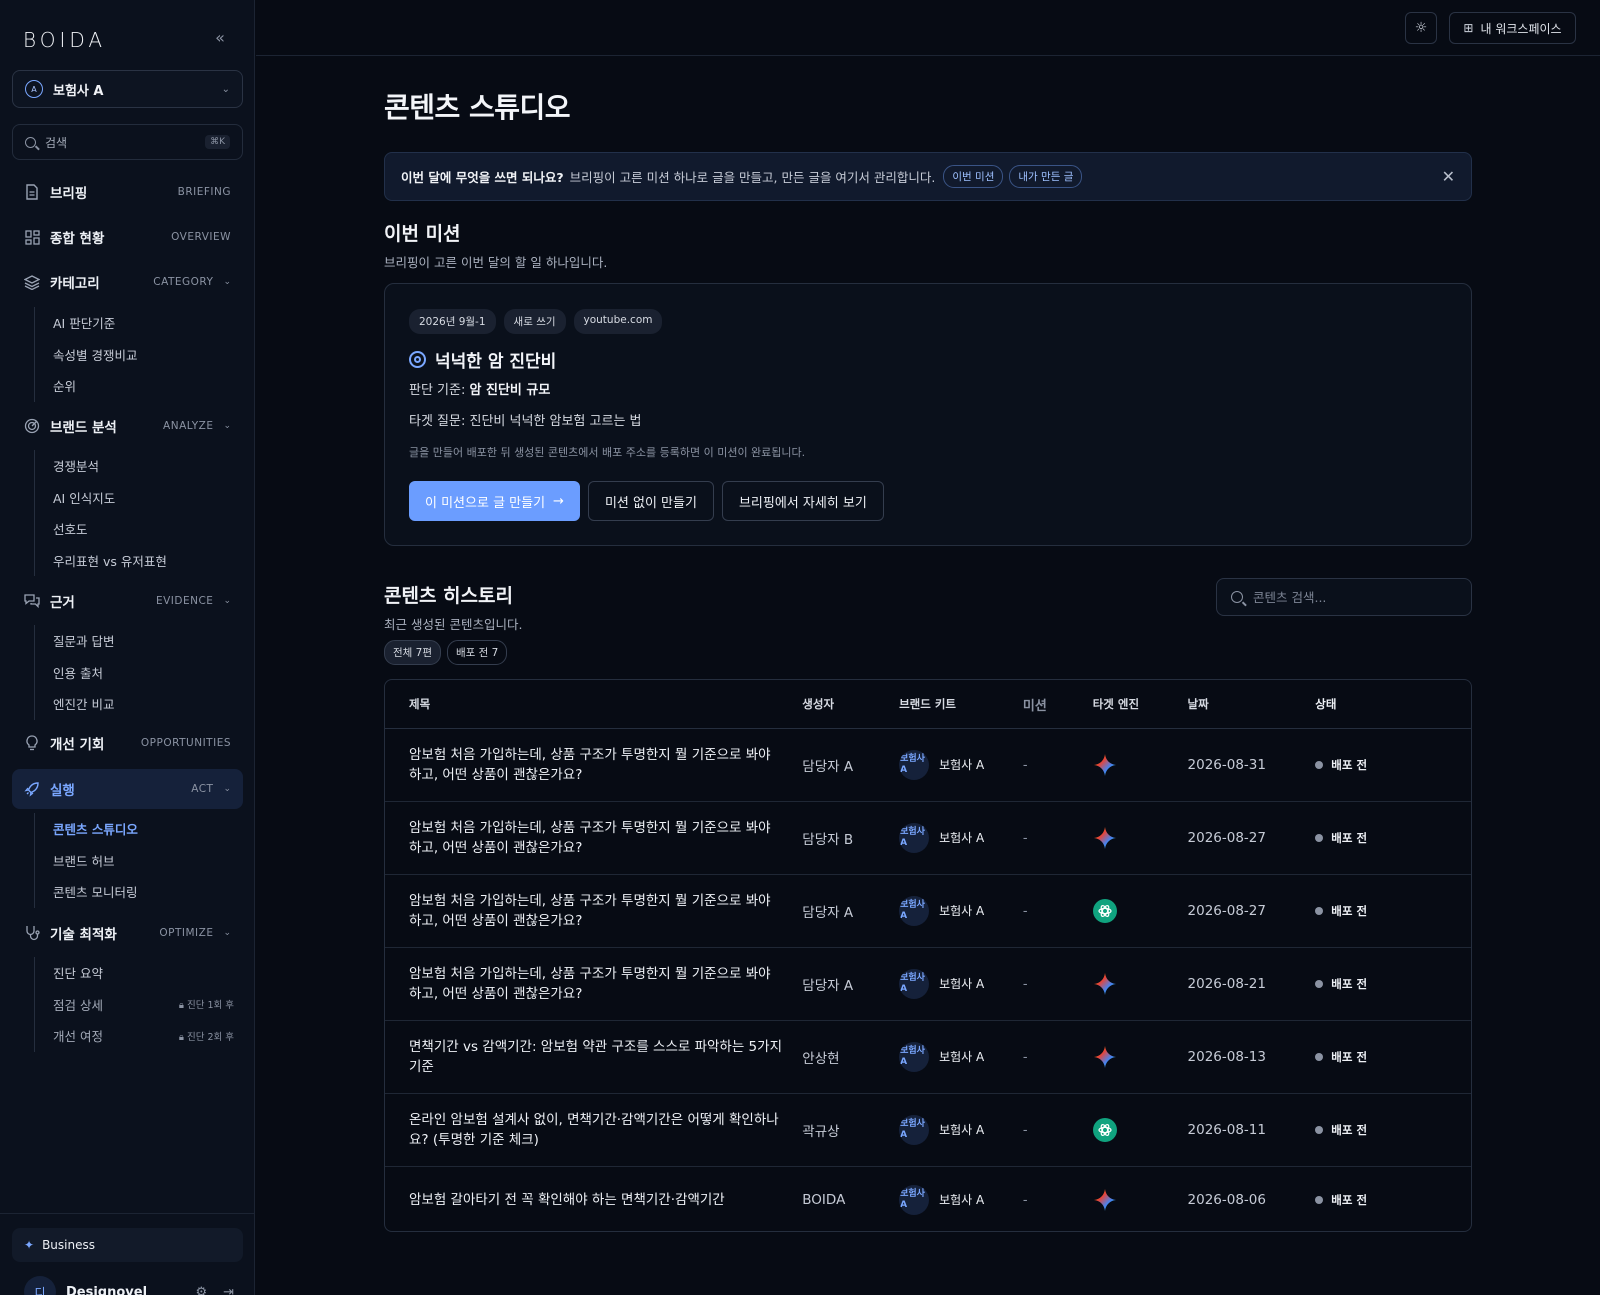  Describe the element at coordinates (139, 561) in the screenshot. I see `sidebar-item-expression-compare: 우리표현 vs 유저표현` at that location.